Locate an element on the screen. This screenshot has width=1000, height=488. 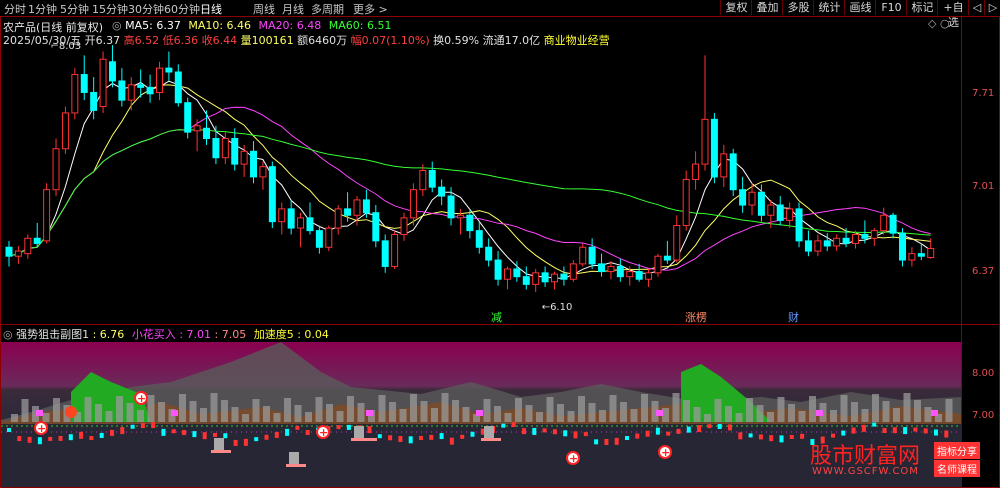
timeframe-2: 5分钟 is located at coordinates (74, 9).